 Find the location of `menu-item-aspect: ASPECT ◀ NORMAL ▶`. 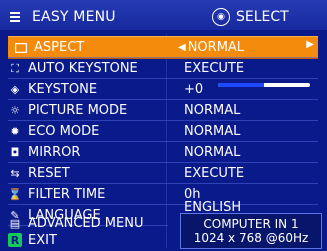

menu-item-aspect: ASPECT ◀ NORMAL ▶ is located at coordinates (163, 47).